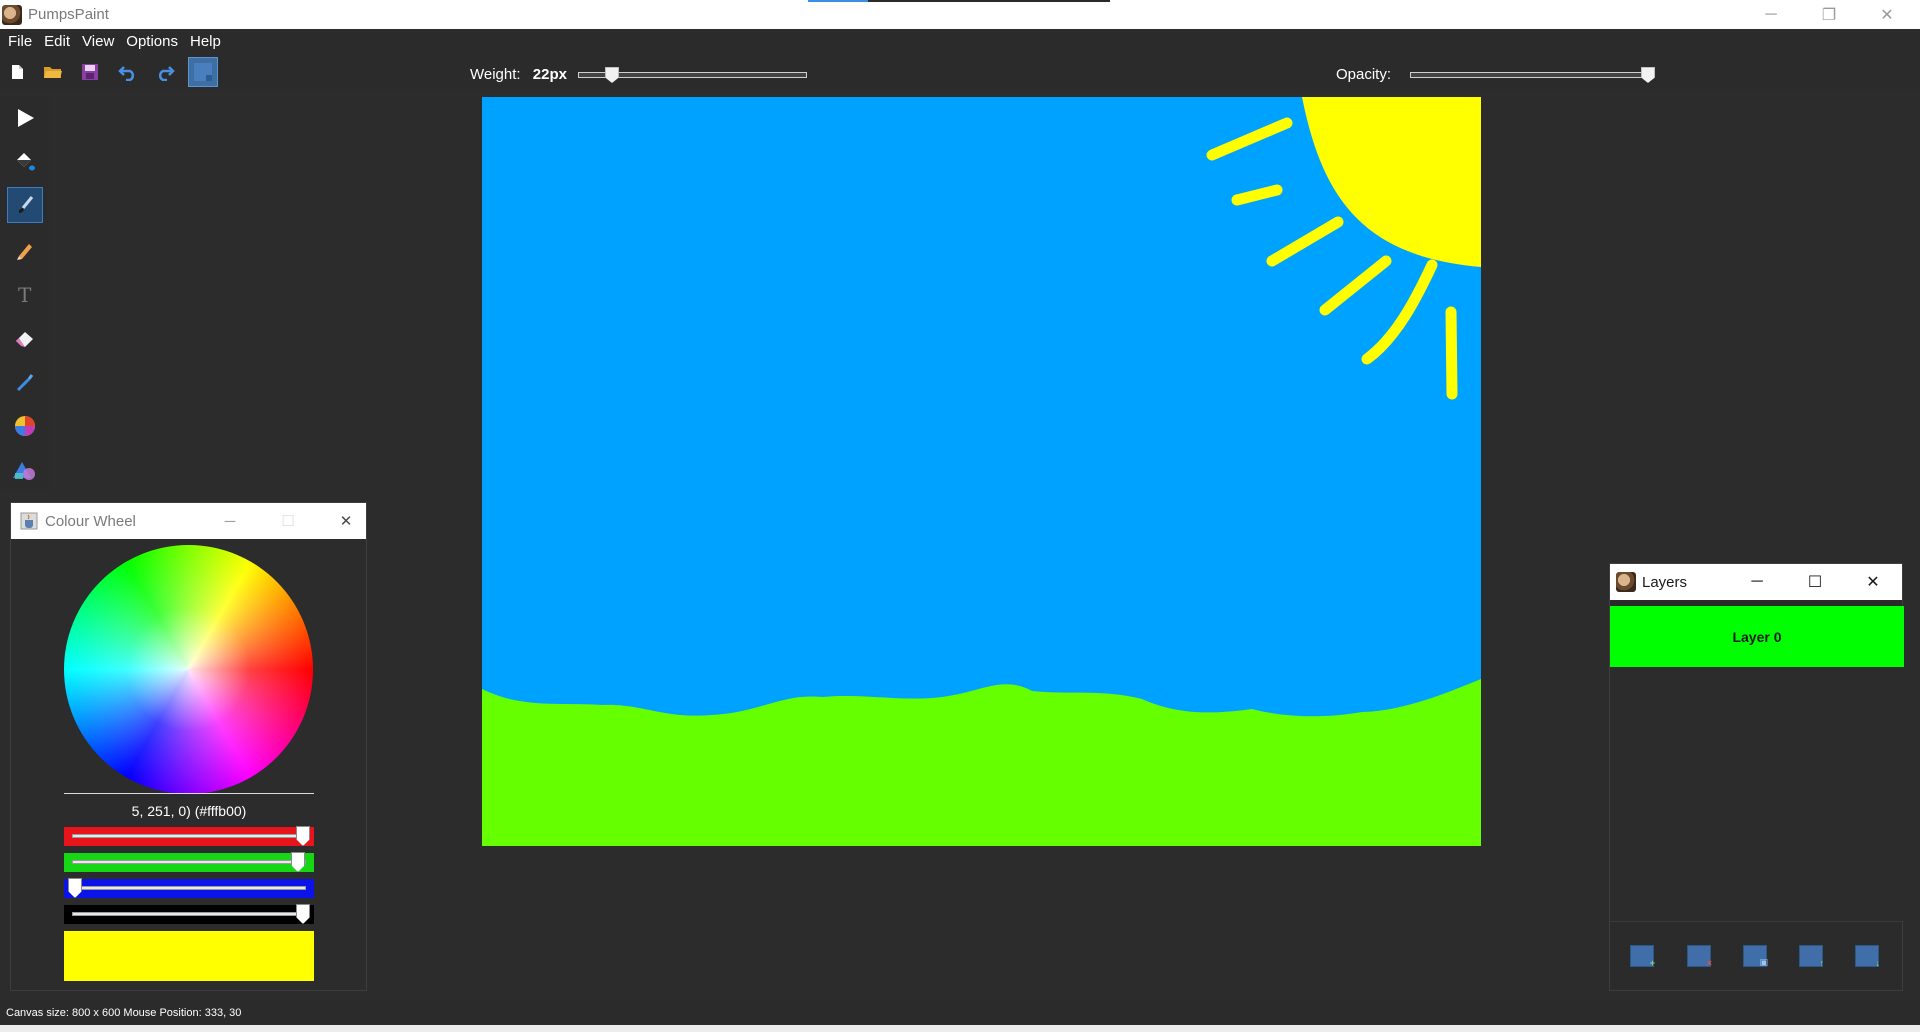 This screenshot has height=1032, width=1920. What do you see at coordinates (1757, 794) in the screenshot?
I see `layer-list` at bounding box center [1757, 794].